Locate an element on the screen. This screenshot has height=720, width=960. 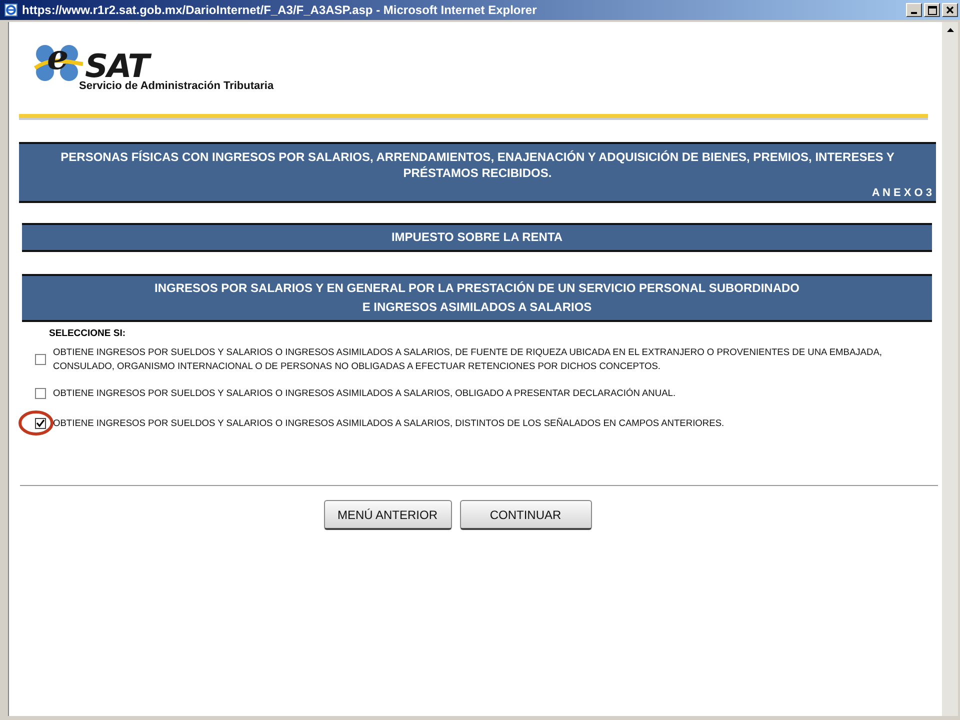
scroll-up-icon is located at coordinates (950, 30).